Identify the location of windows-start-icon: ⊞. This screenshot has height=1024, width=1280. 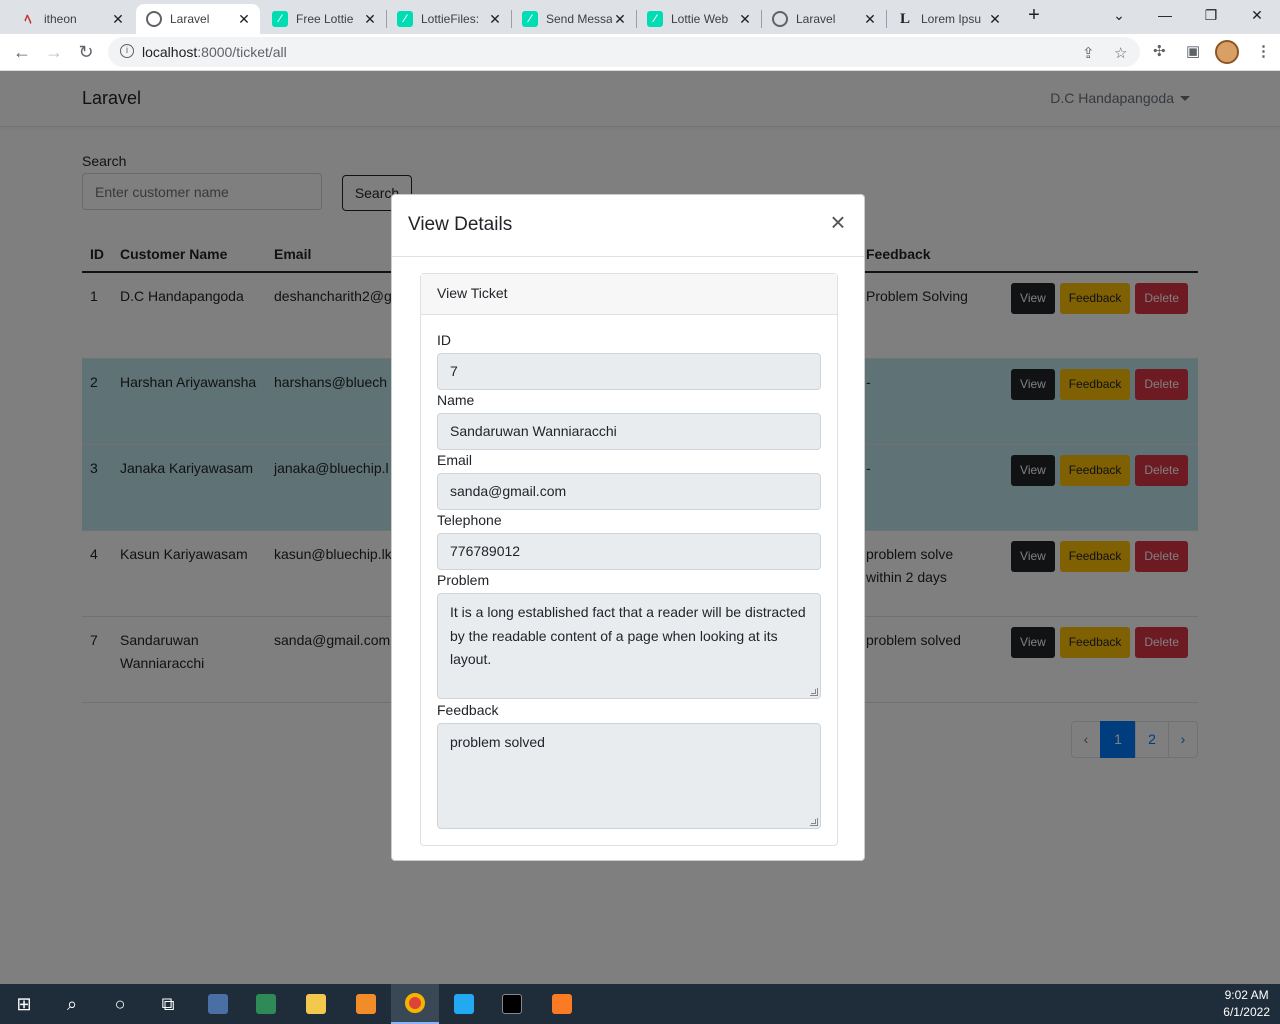
(24, 1004).